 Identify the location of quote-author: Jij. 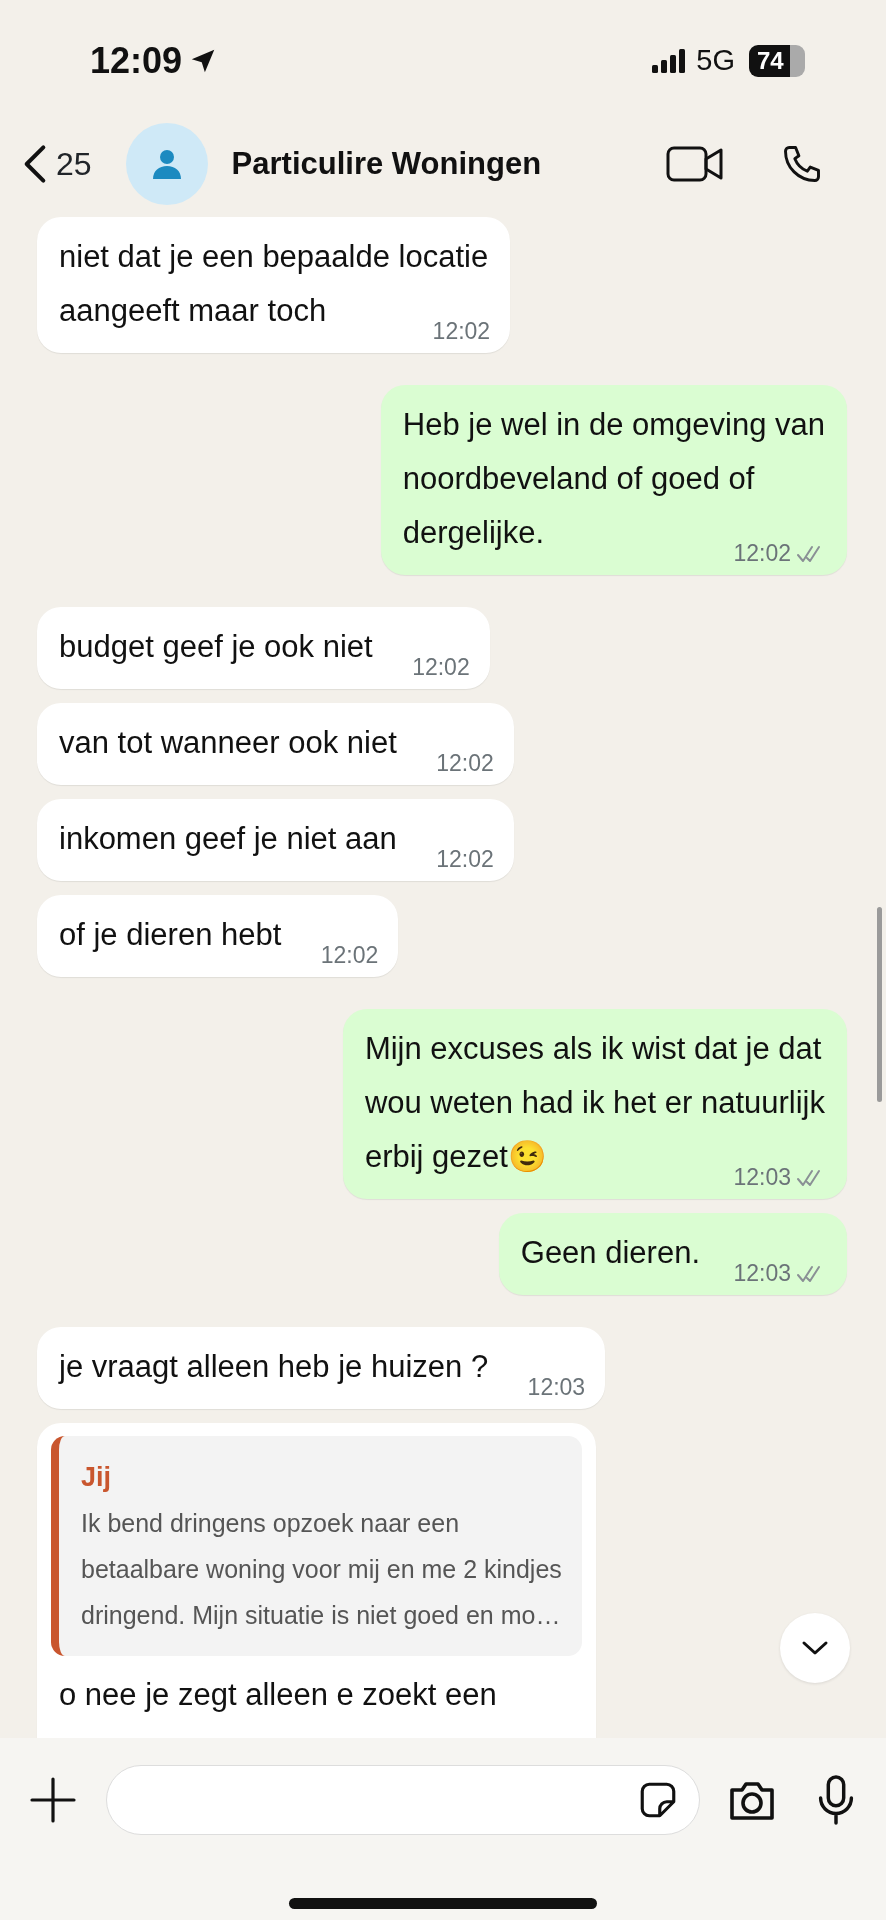
(97, 1478).